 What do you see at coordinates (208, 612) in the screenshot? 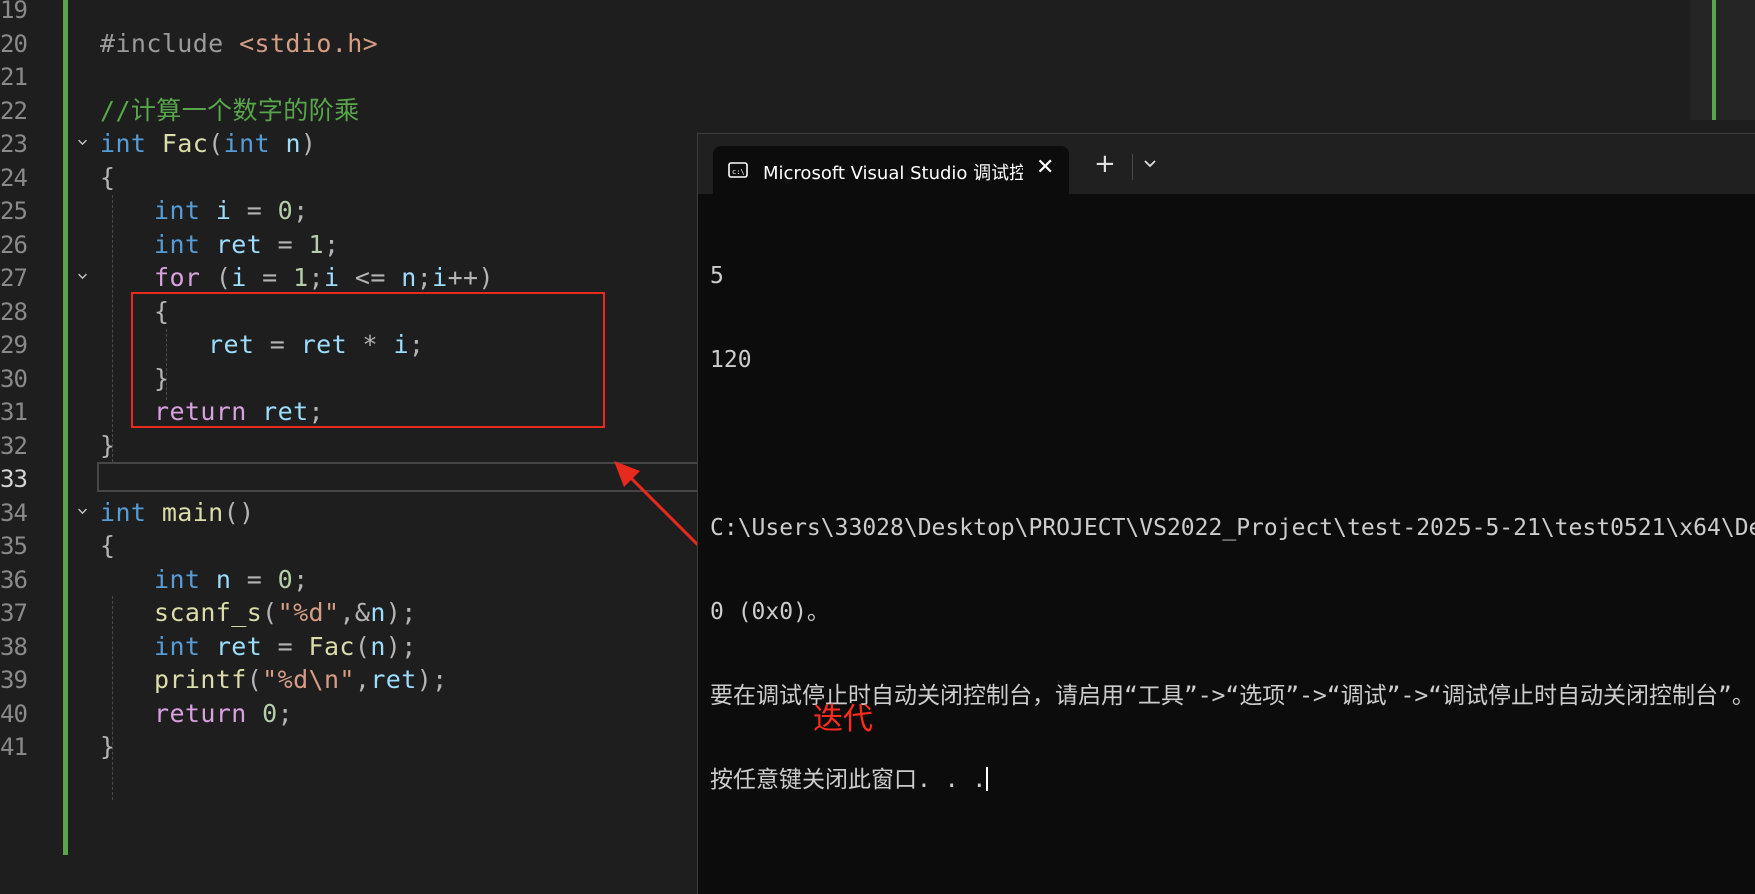
I see `code-token: scanf_s` at bounding box center [208, 612].